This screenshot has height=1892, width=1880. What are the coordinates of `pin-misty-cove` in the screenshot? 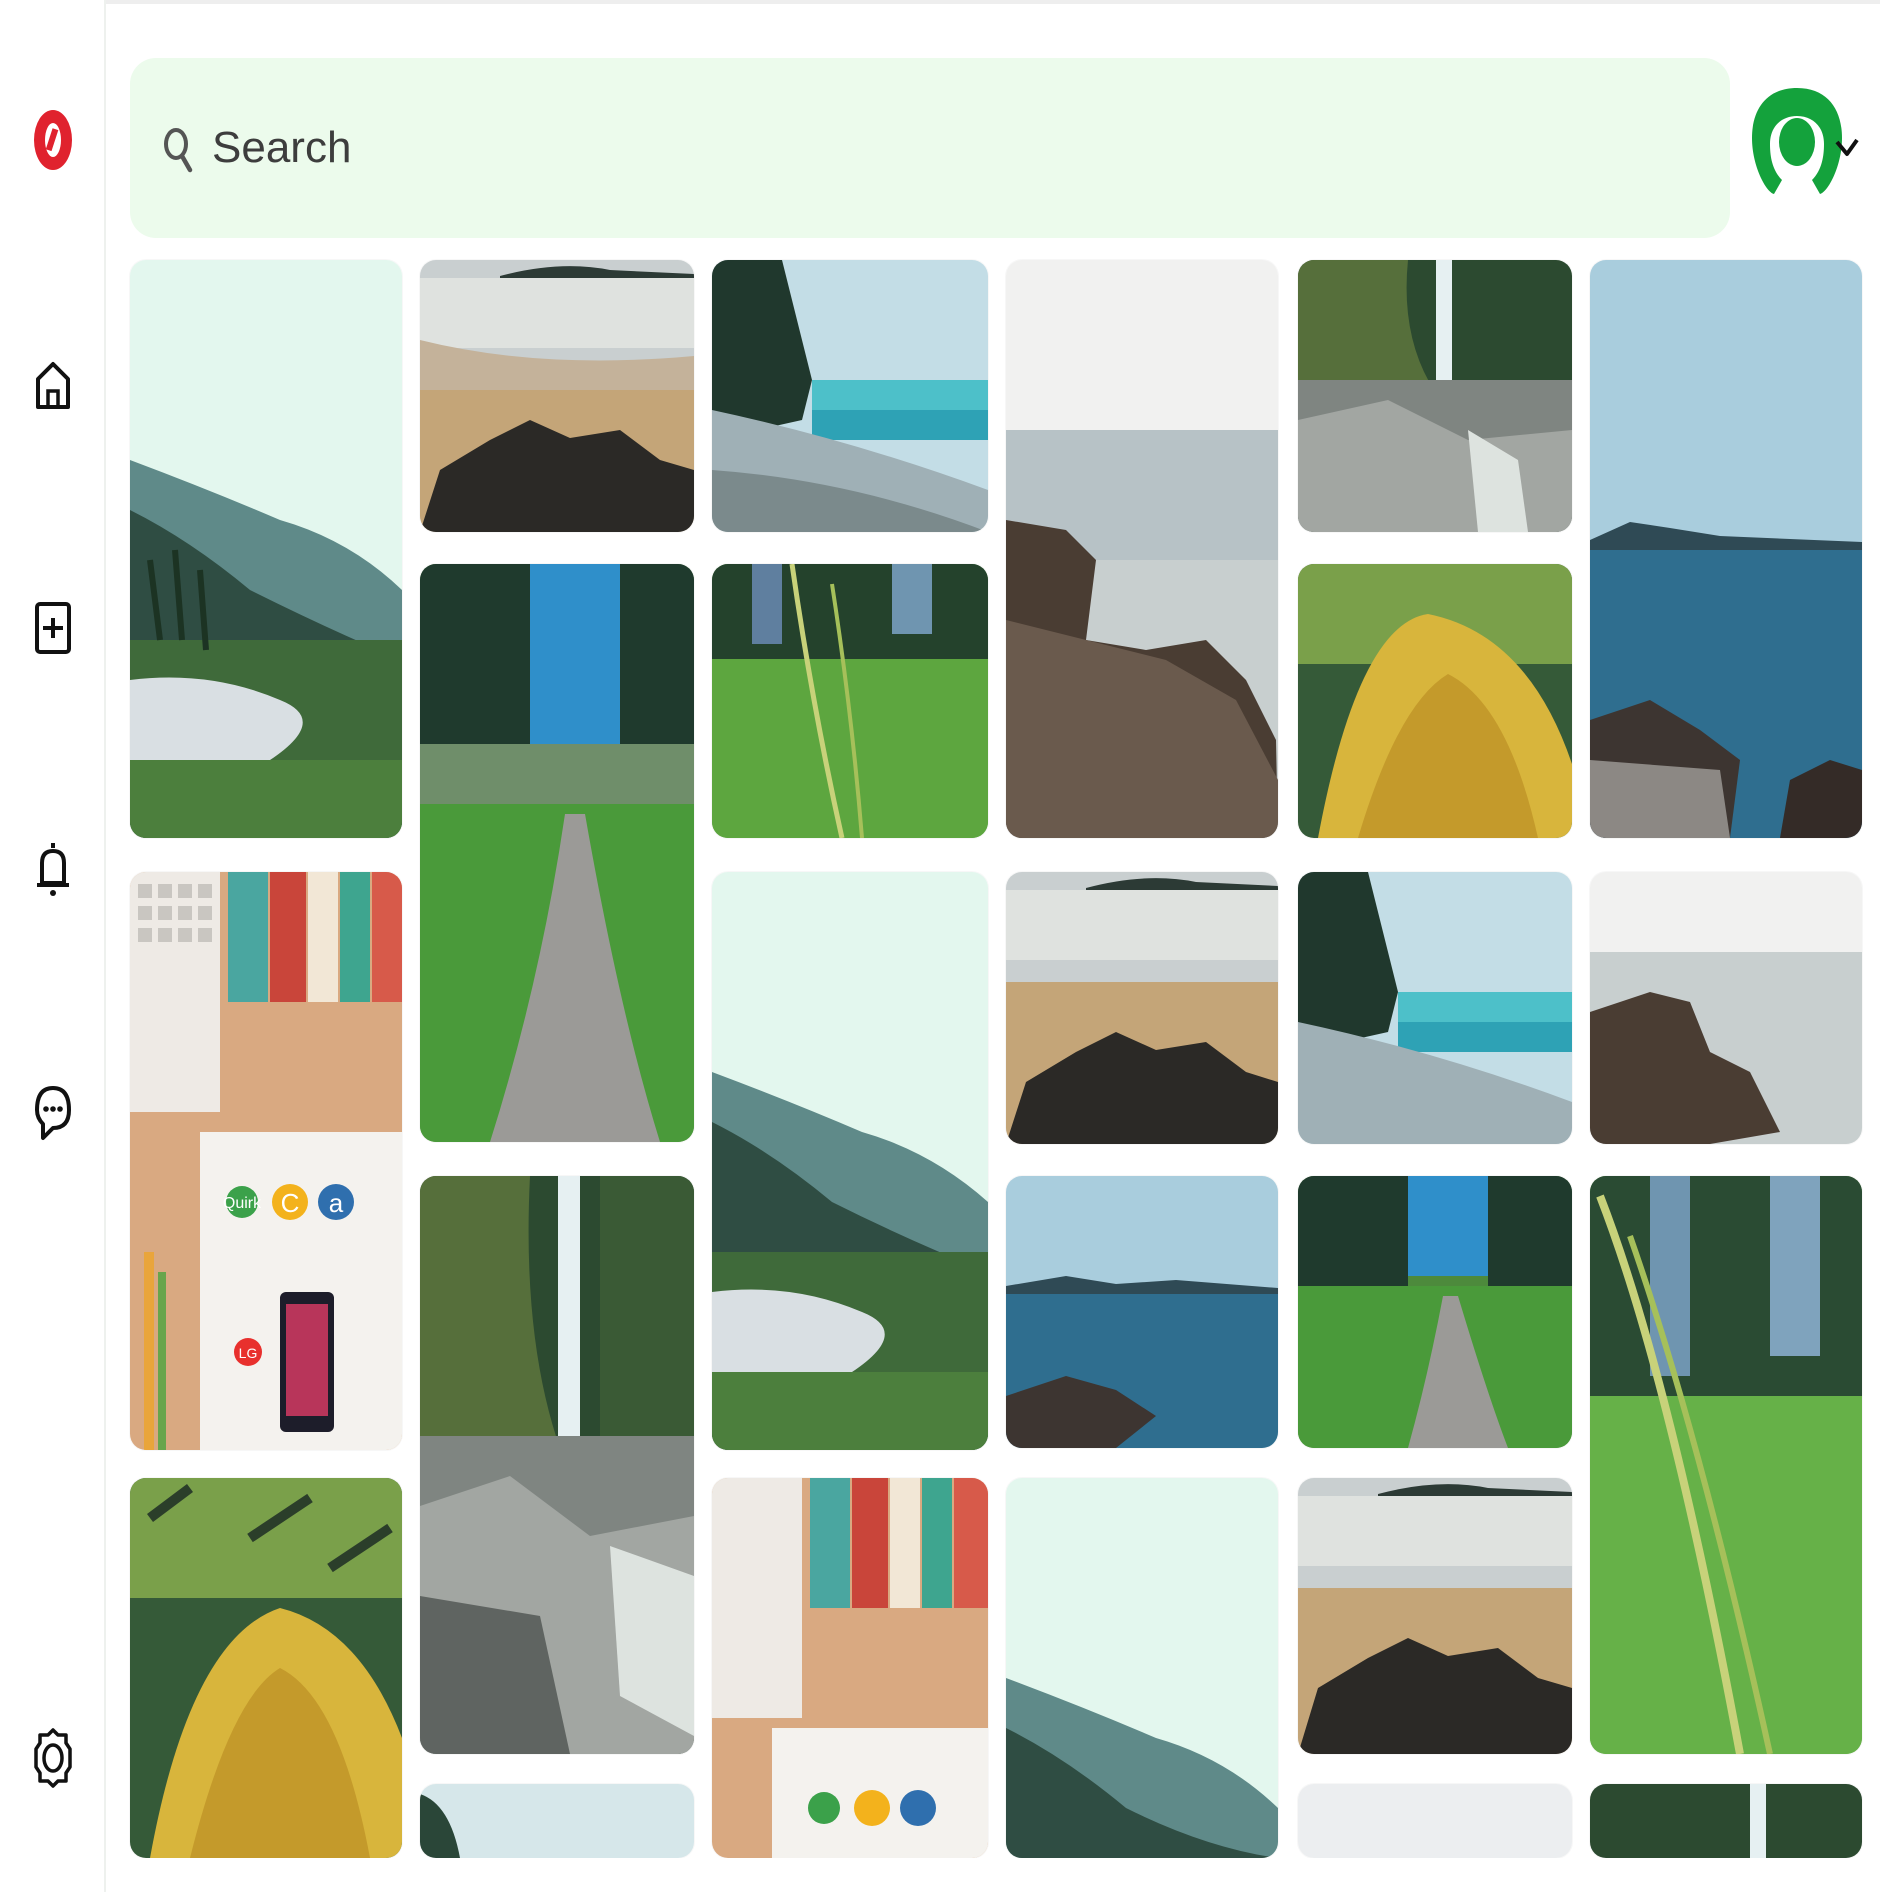 It's located at (557, 1821).